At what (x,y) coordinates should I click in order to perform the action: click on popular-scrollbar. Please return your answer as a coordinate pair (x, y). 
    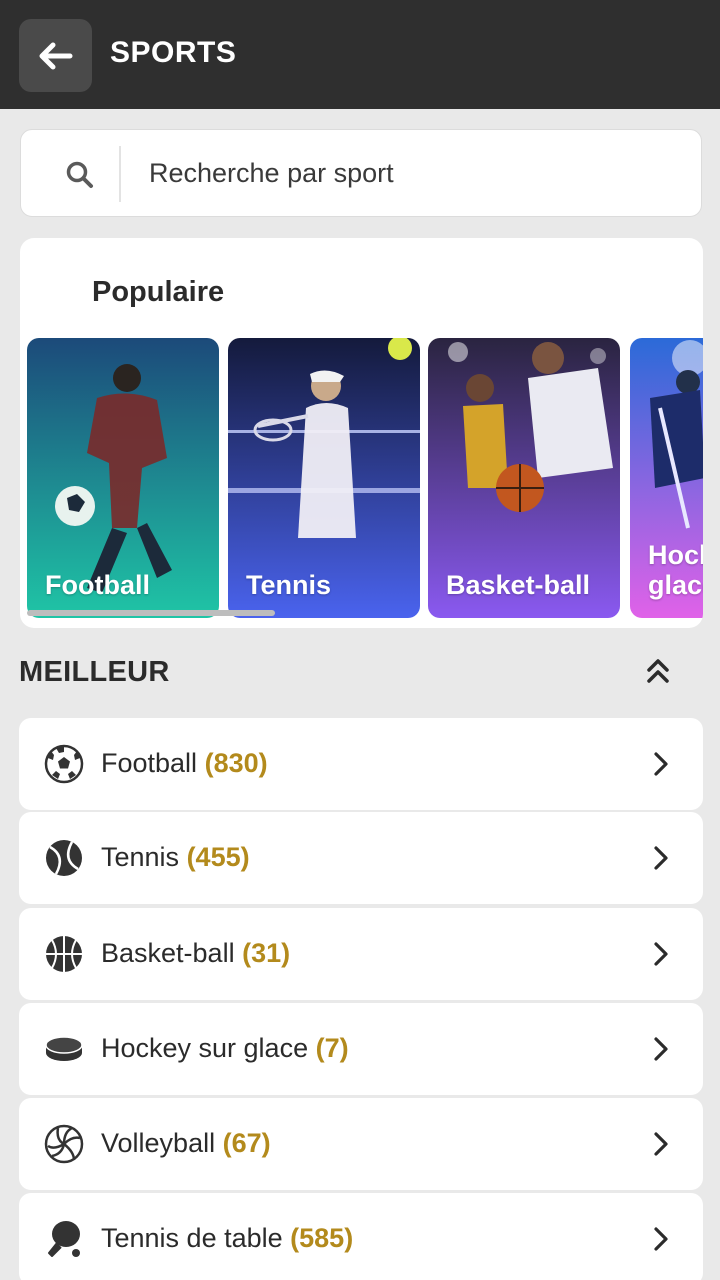
    Looking at the image, I should click on (362, 613).